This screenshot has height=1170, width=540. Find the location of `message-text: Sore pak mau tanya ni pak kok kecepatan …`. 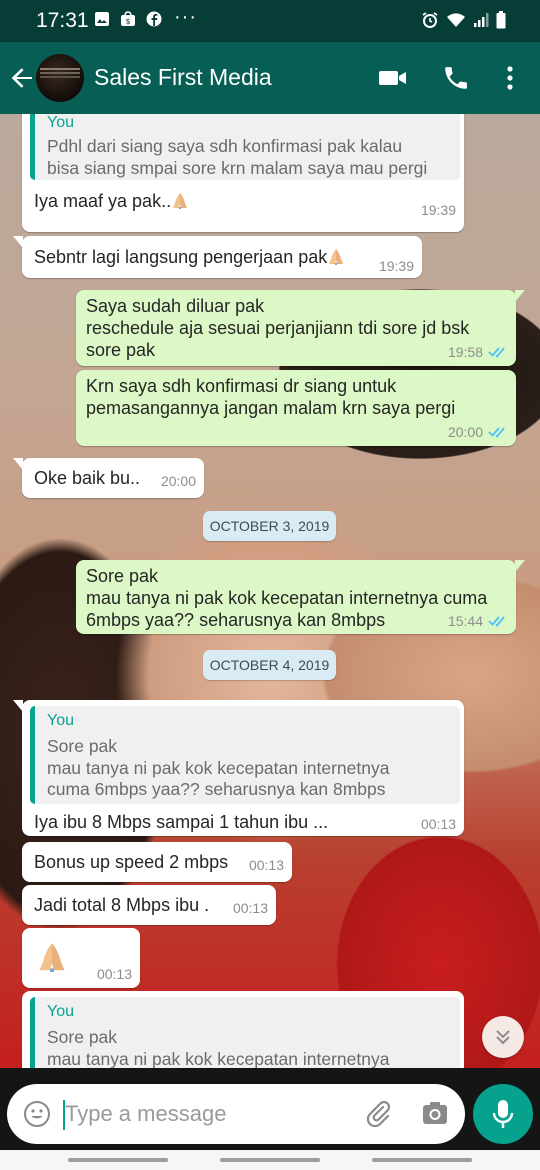

message-text: Sore pak mau tanya ni pak kok kecepatan … is located at coordinates (287, 598).